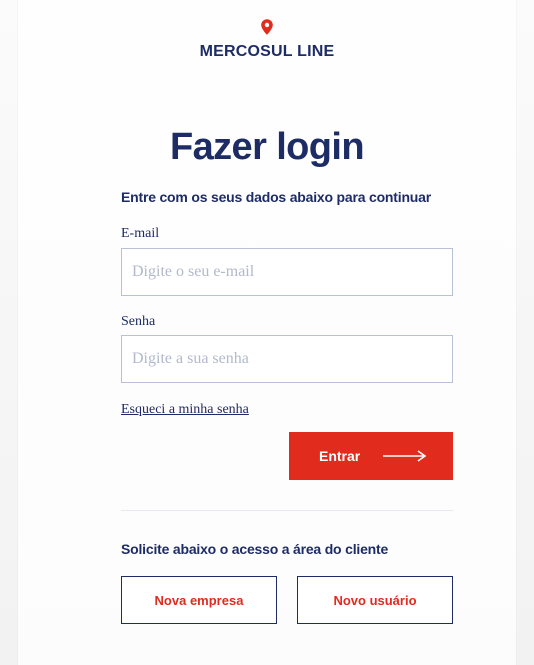 The height and width of the screenshot is (665, 534). Describe the element at coordinates (140, 233) in the screenshot. I see `email-label: E-mail` at that location.